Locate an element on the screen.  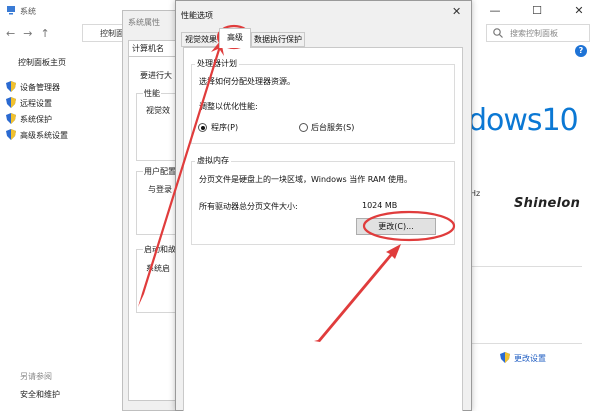
admin-note-text: 要进行大 is located at coordinates (156, 75).